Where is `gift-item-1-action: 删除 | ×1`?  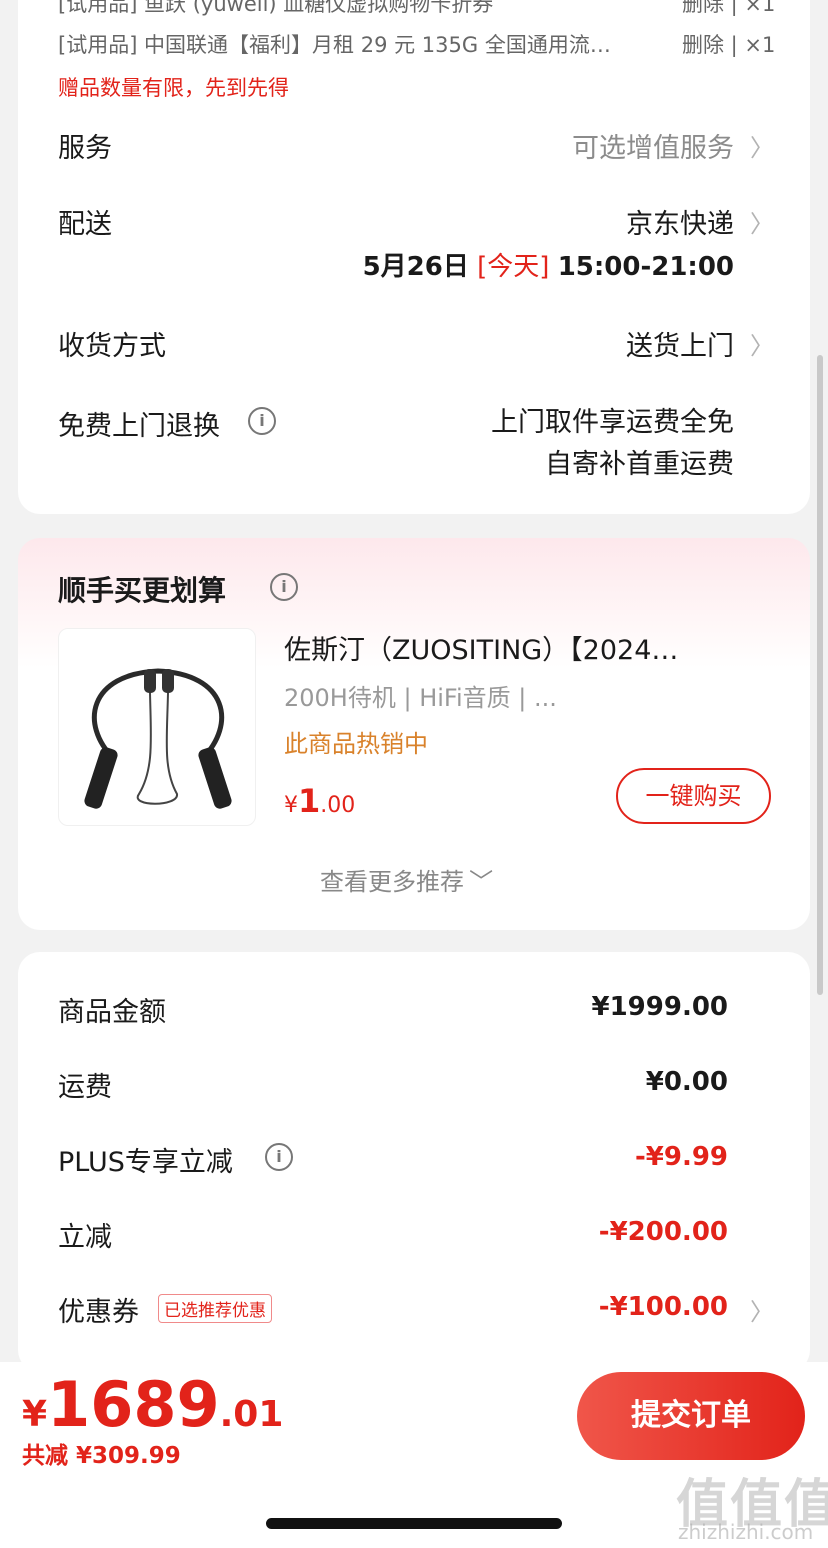 gift-item-1-action: 删除 | ×1 is located at coordinates (728, 9).